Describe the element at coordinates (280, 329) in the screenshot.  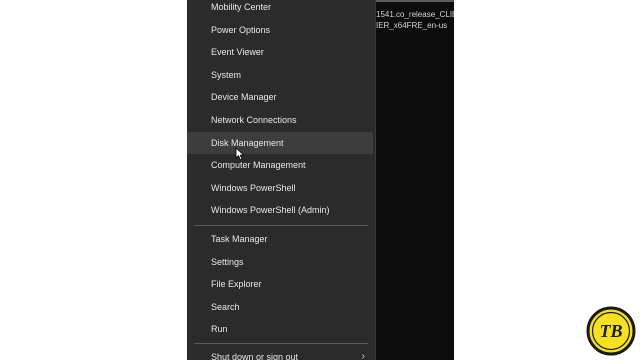
I see `menu-item-run: Run` at that location.